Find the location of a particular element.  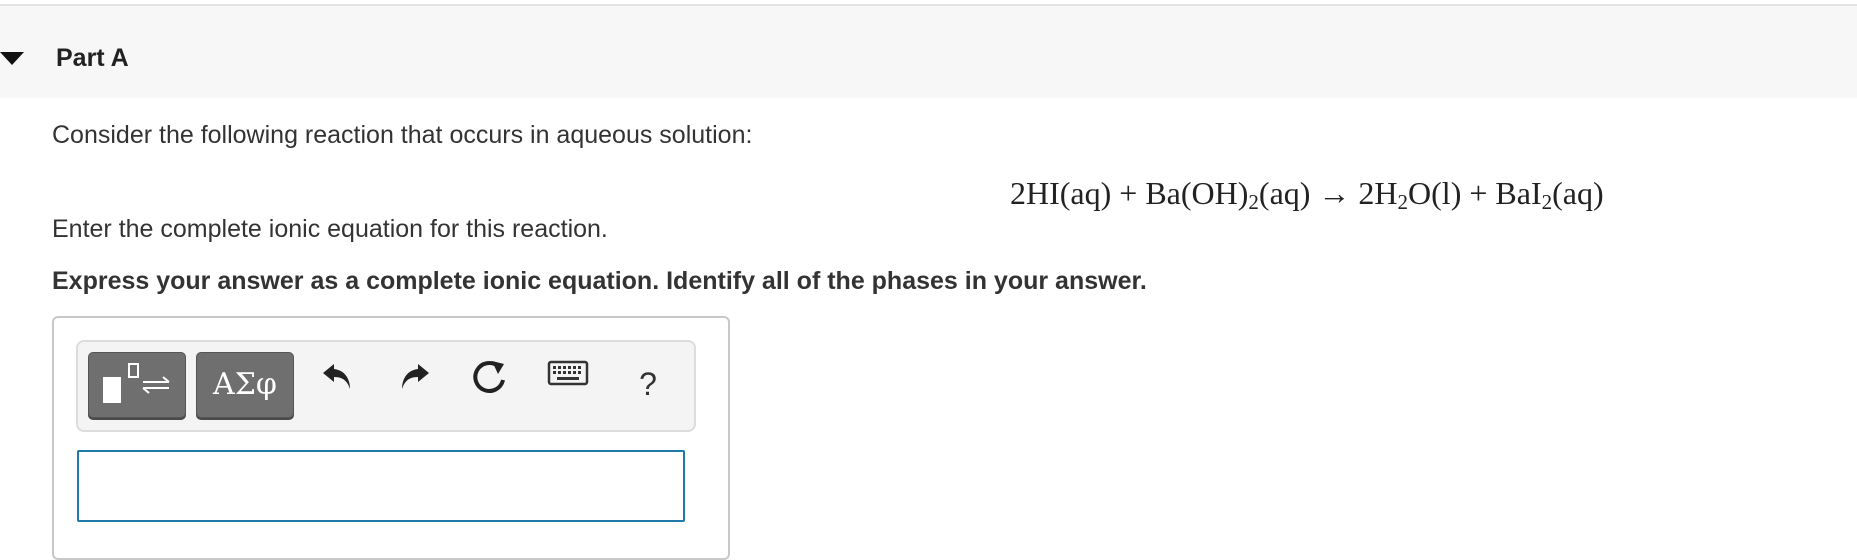

keyboard-button is located at coordinates (568, 384).